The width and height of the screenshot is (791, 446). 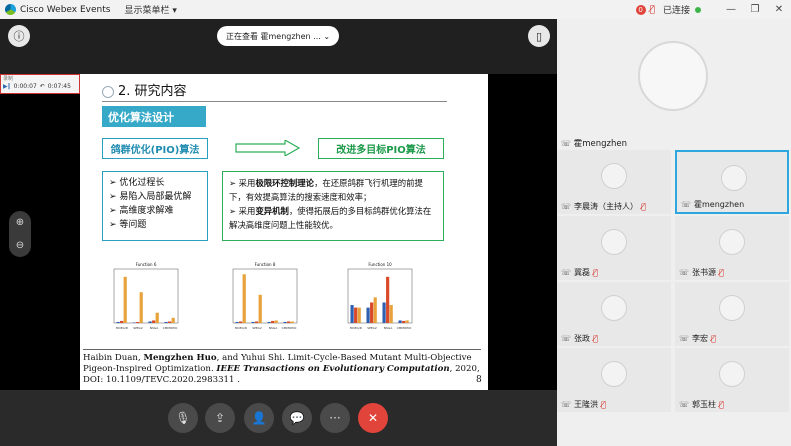 I want to click on connection-status: 已连接, so click(x=676, y=11).